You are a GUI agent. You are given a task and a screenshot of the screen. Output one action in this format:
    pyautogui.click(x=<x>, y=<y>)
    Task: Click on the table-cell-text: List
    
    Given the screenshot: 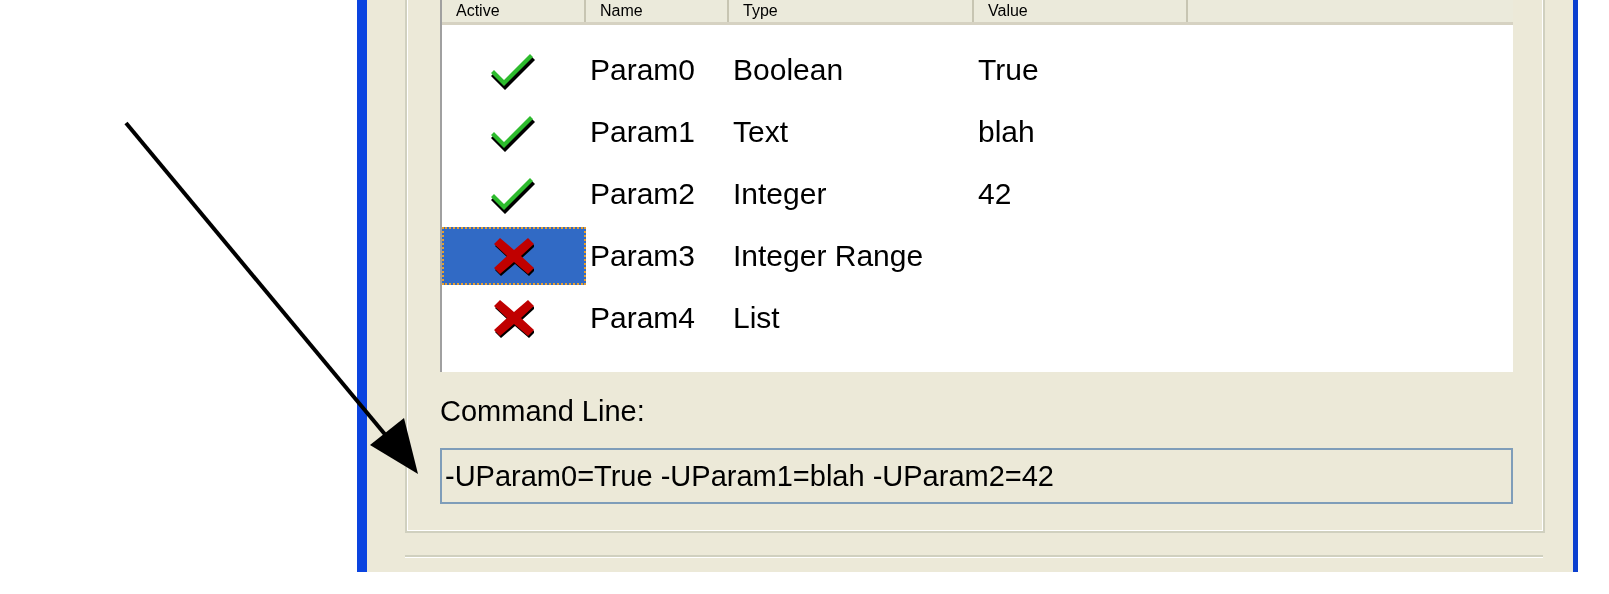 What is the action you would take?
    pyautogui.click(x=756, y=318)
    